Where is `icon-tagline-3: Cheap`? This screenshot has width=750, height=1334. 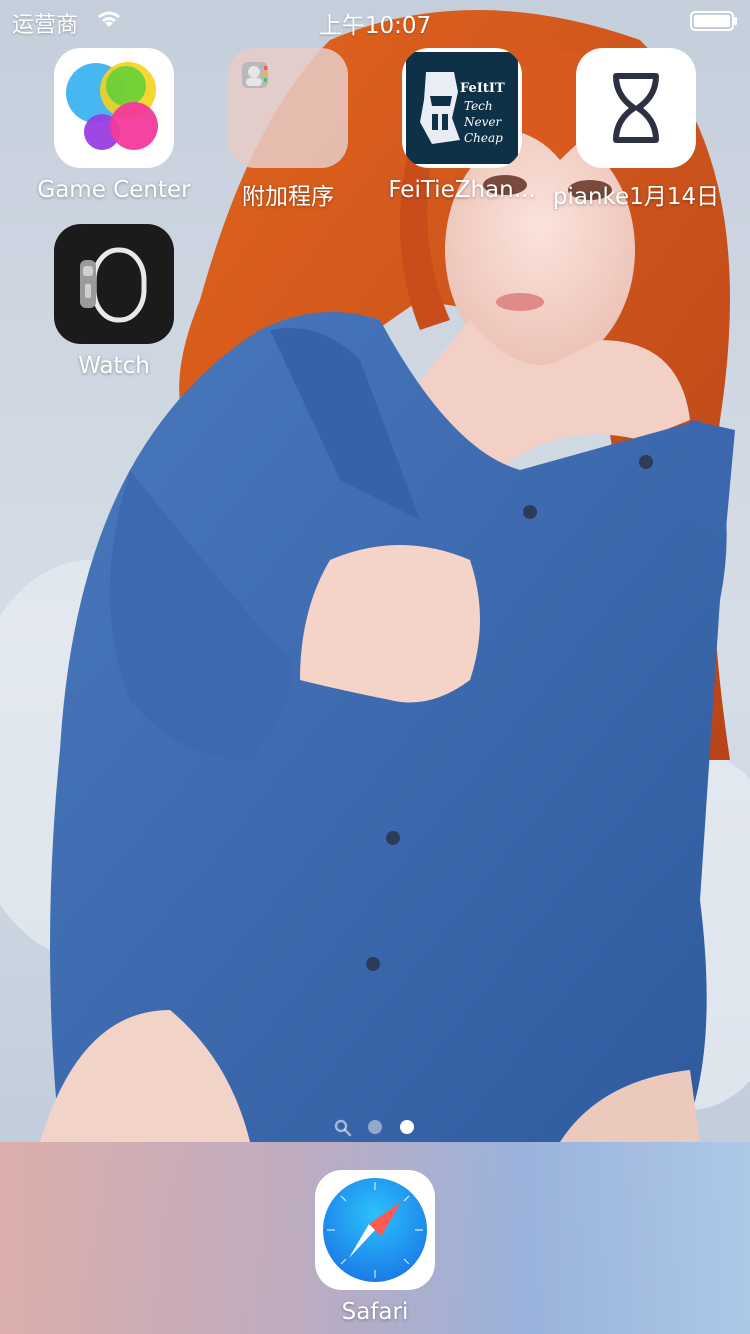
icon-tagline-3: Cheap is located at coordinates (483, 138).